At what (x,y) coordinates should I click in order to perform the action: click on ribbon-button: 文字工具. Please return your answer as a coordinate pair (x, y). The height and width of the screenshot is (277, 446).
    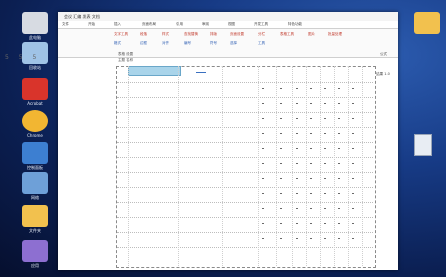
    Looking at the image, I should click on (121, 34).